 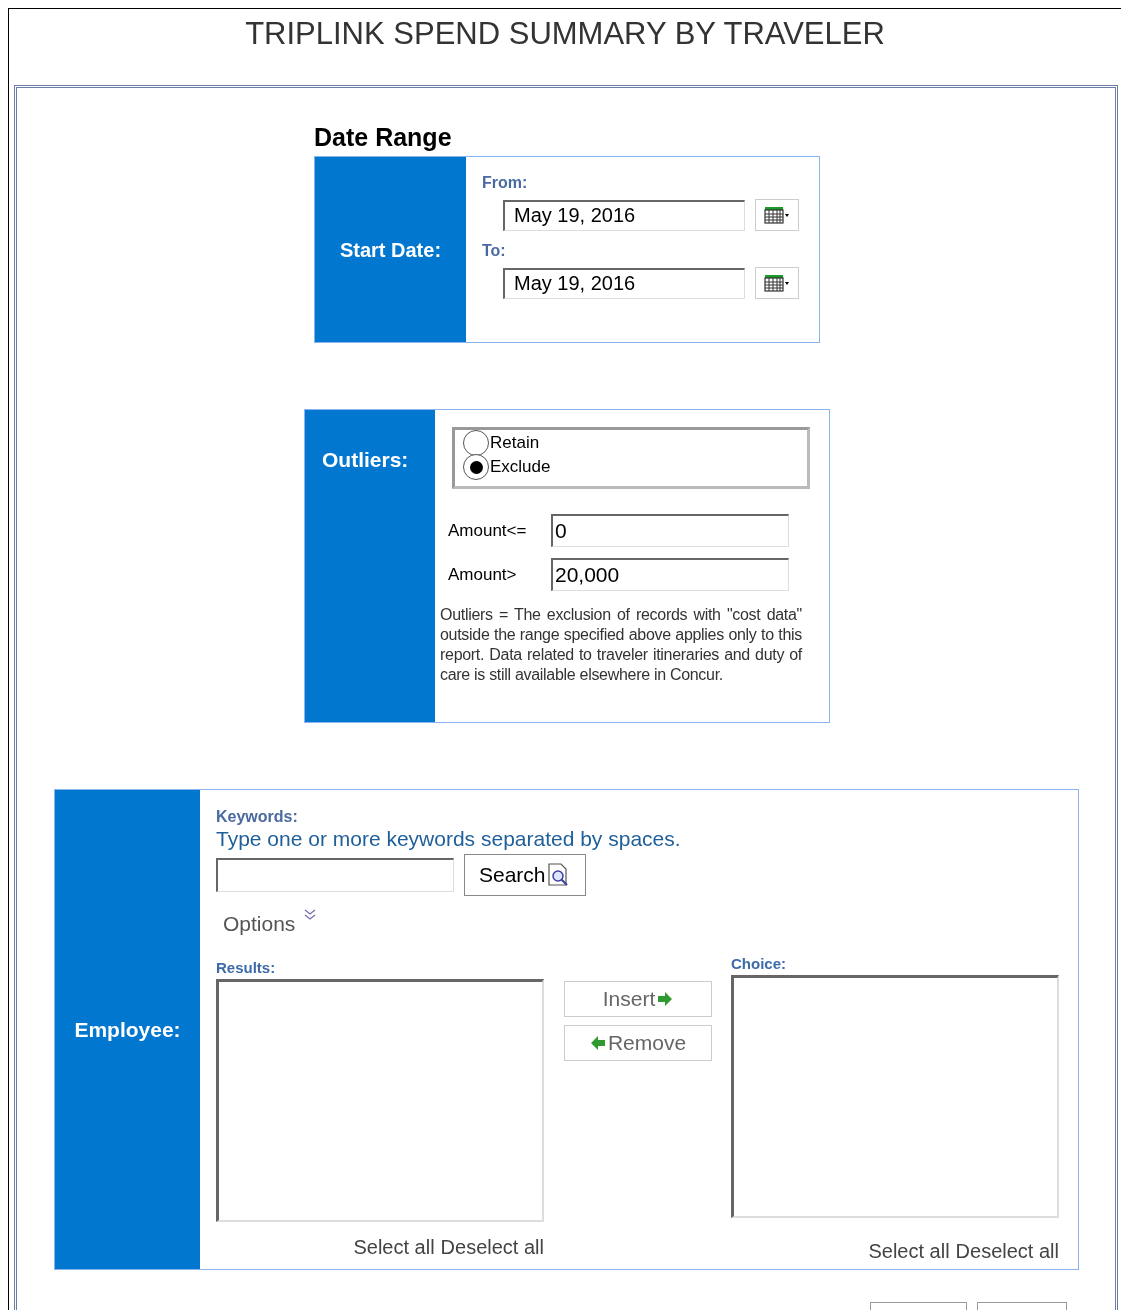 I want to click on section-label-cell: Employee:, so click(x=127, y=1029).